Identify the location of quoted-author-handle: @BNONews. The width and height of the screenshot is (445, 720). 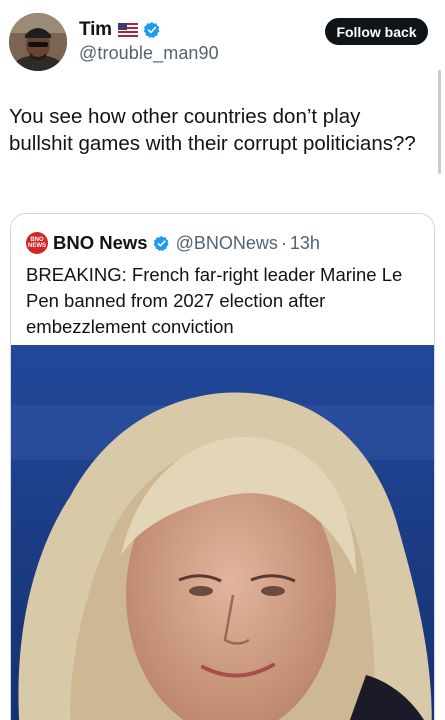
(227, 243).